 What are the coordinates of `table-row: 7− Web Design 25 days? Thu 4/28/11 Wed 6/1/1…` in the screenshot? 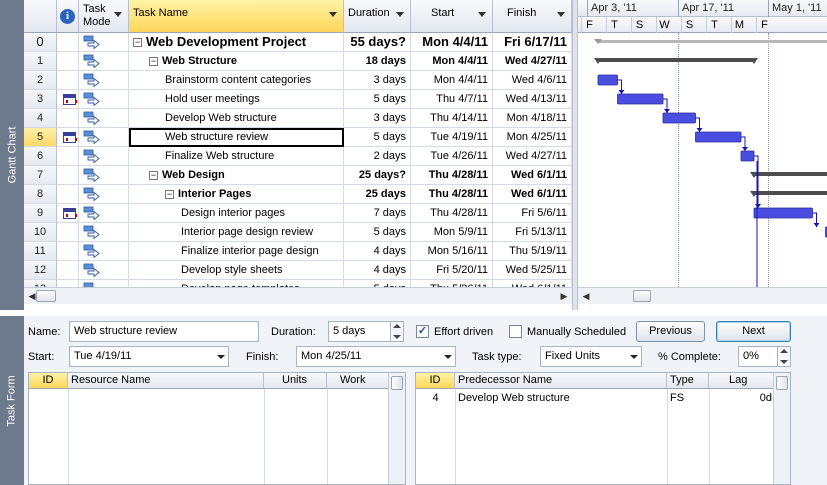 It's located at (298, 175).